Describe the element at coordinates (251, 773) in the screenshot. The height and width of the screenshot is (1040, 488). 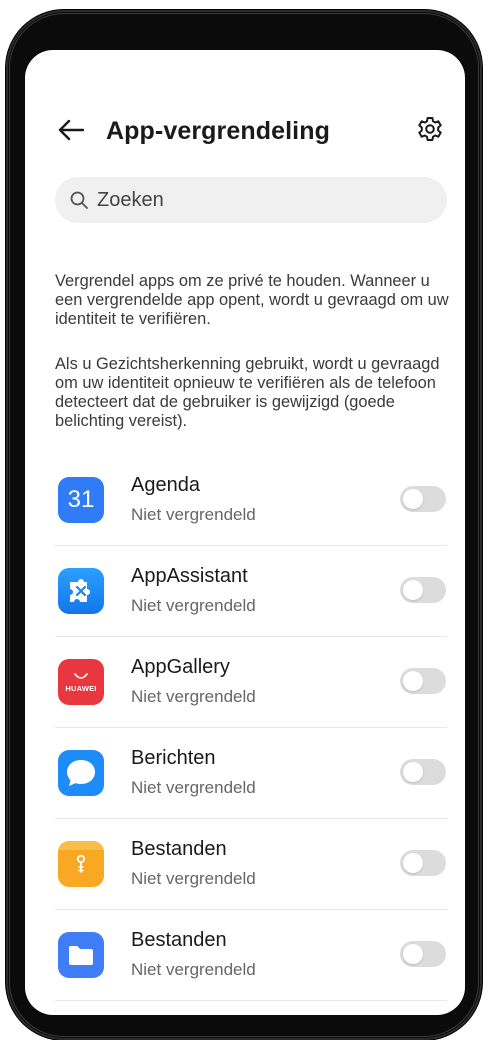
I see `list-item-berichten: Berichten Niet vergrendeld` at that location.